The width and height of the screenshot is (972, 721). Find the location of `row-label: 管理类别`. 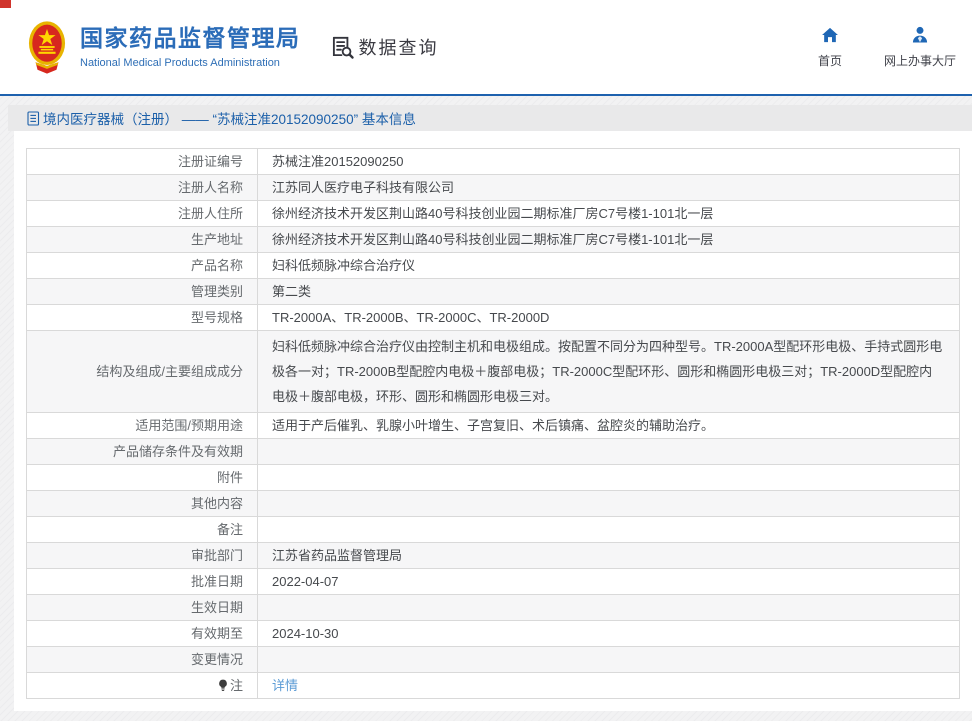

row-label: 管理类别 is located at coordinates (142, 291).